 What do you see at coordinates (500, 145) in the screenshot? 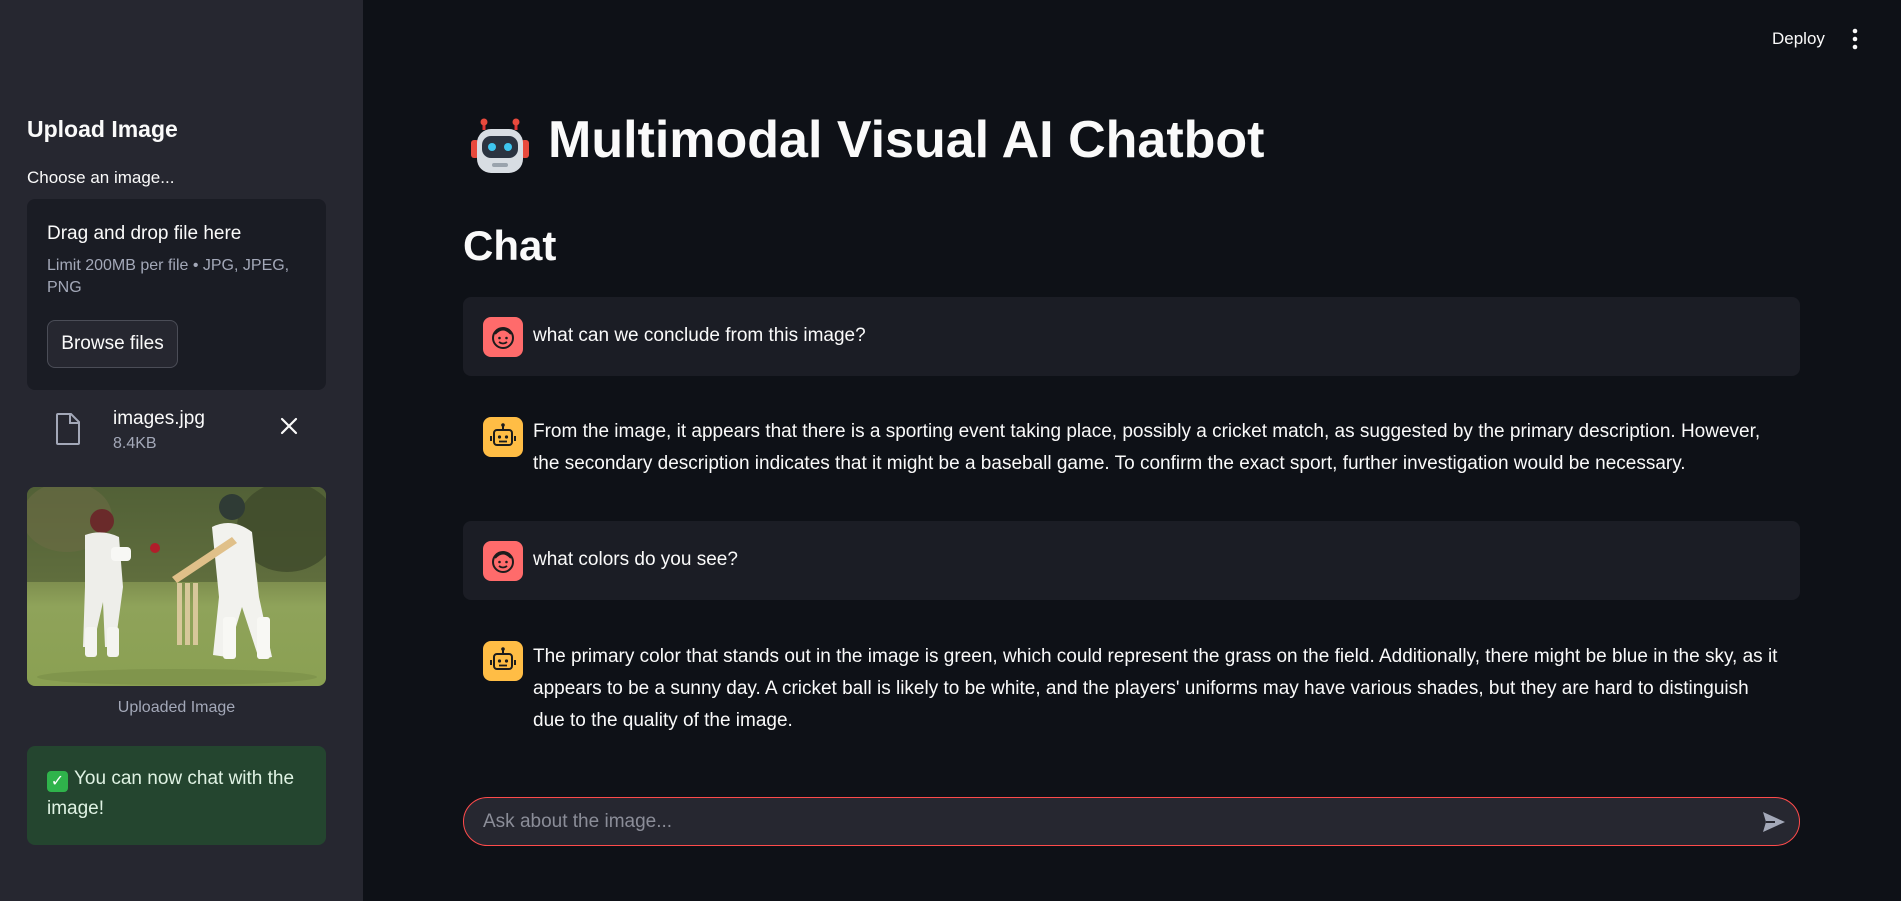
I see `robot-icon` at bounding box center [500, 145].